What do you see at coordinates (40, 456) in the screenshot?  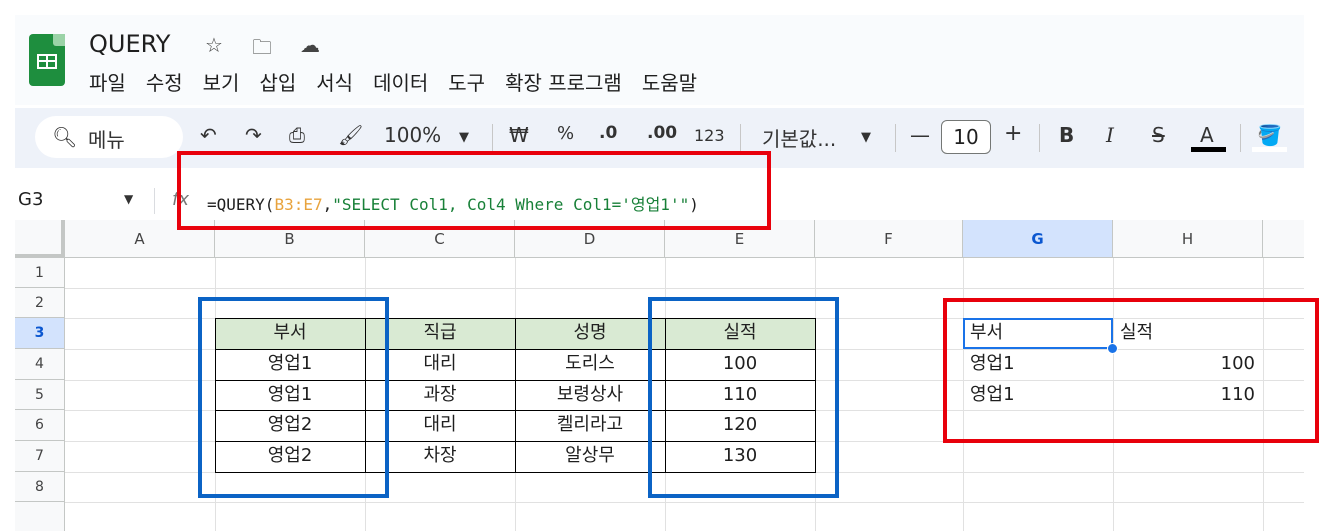 I see `row-header-7: 7` at bounding box center [40, 456].